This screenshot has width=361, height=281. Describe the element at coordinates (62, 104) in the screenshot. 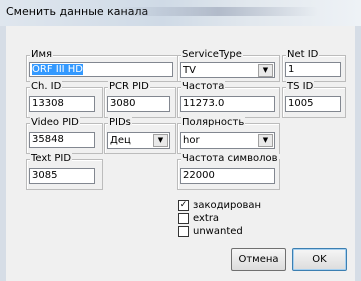

I see `ch-id-input: 13308` at that location.